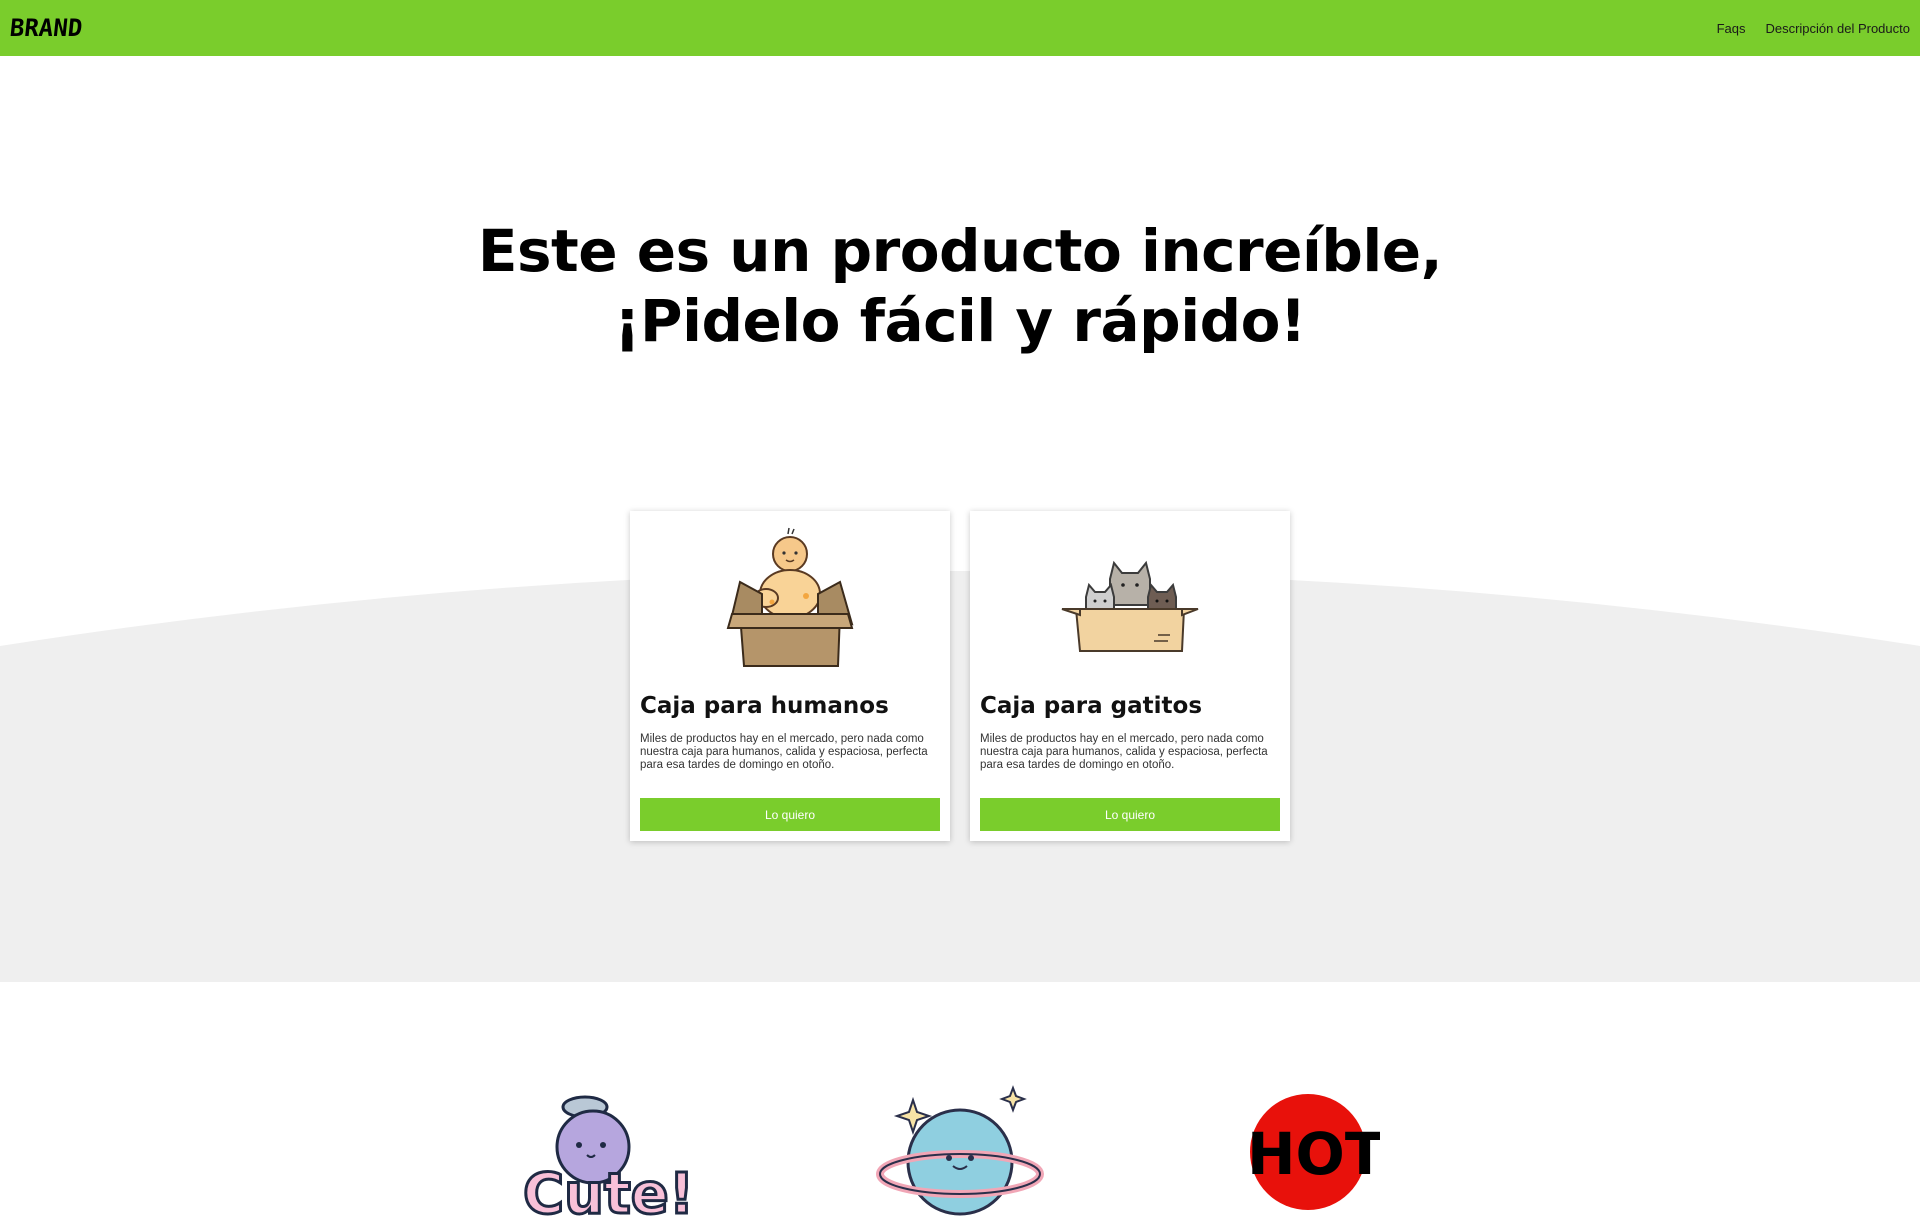 The width and height of the screenshot is (1920, 1217). What do you see at coordinates (960, 321) in the screenshot?
I see `hero-title-line-2: ¡Pidelo fácil y rápido!` at bounding box center [960, 321].